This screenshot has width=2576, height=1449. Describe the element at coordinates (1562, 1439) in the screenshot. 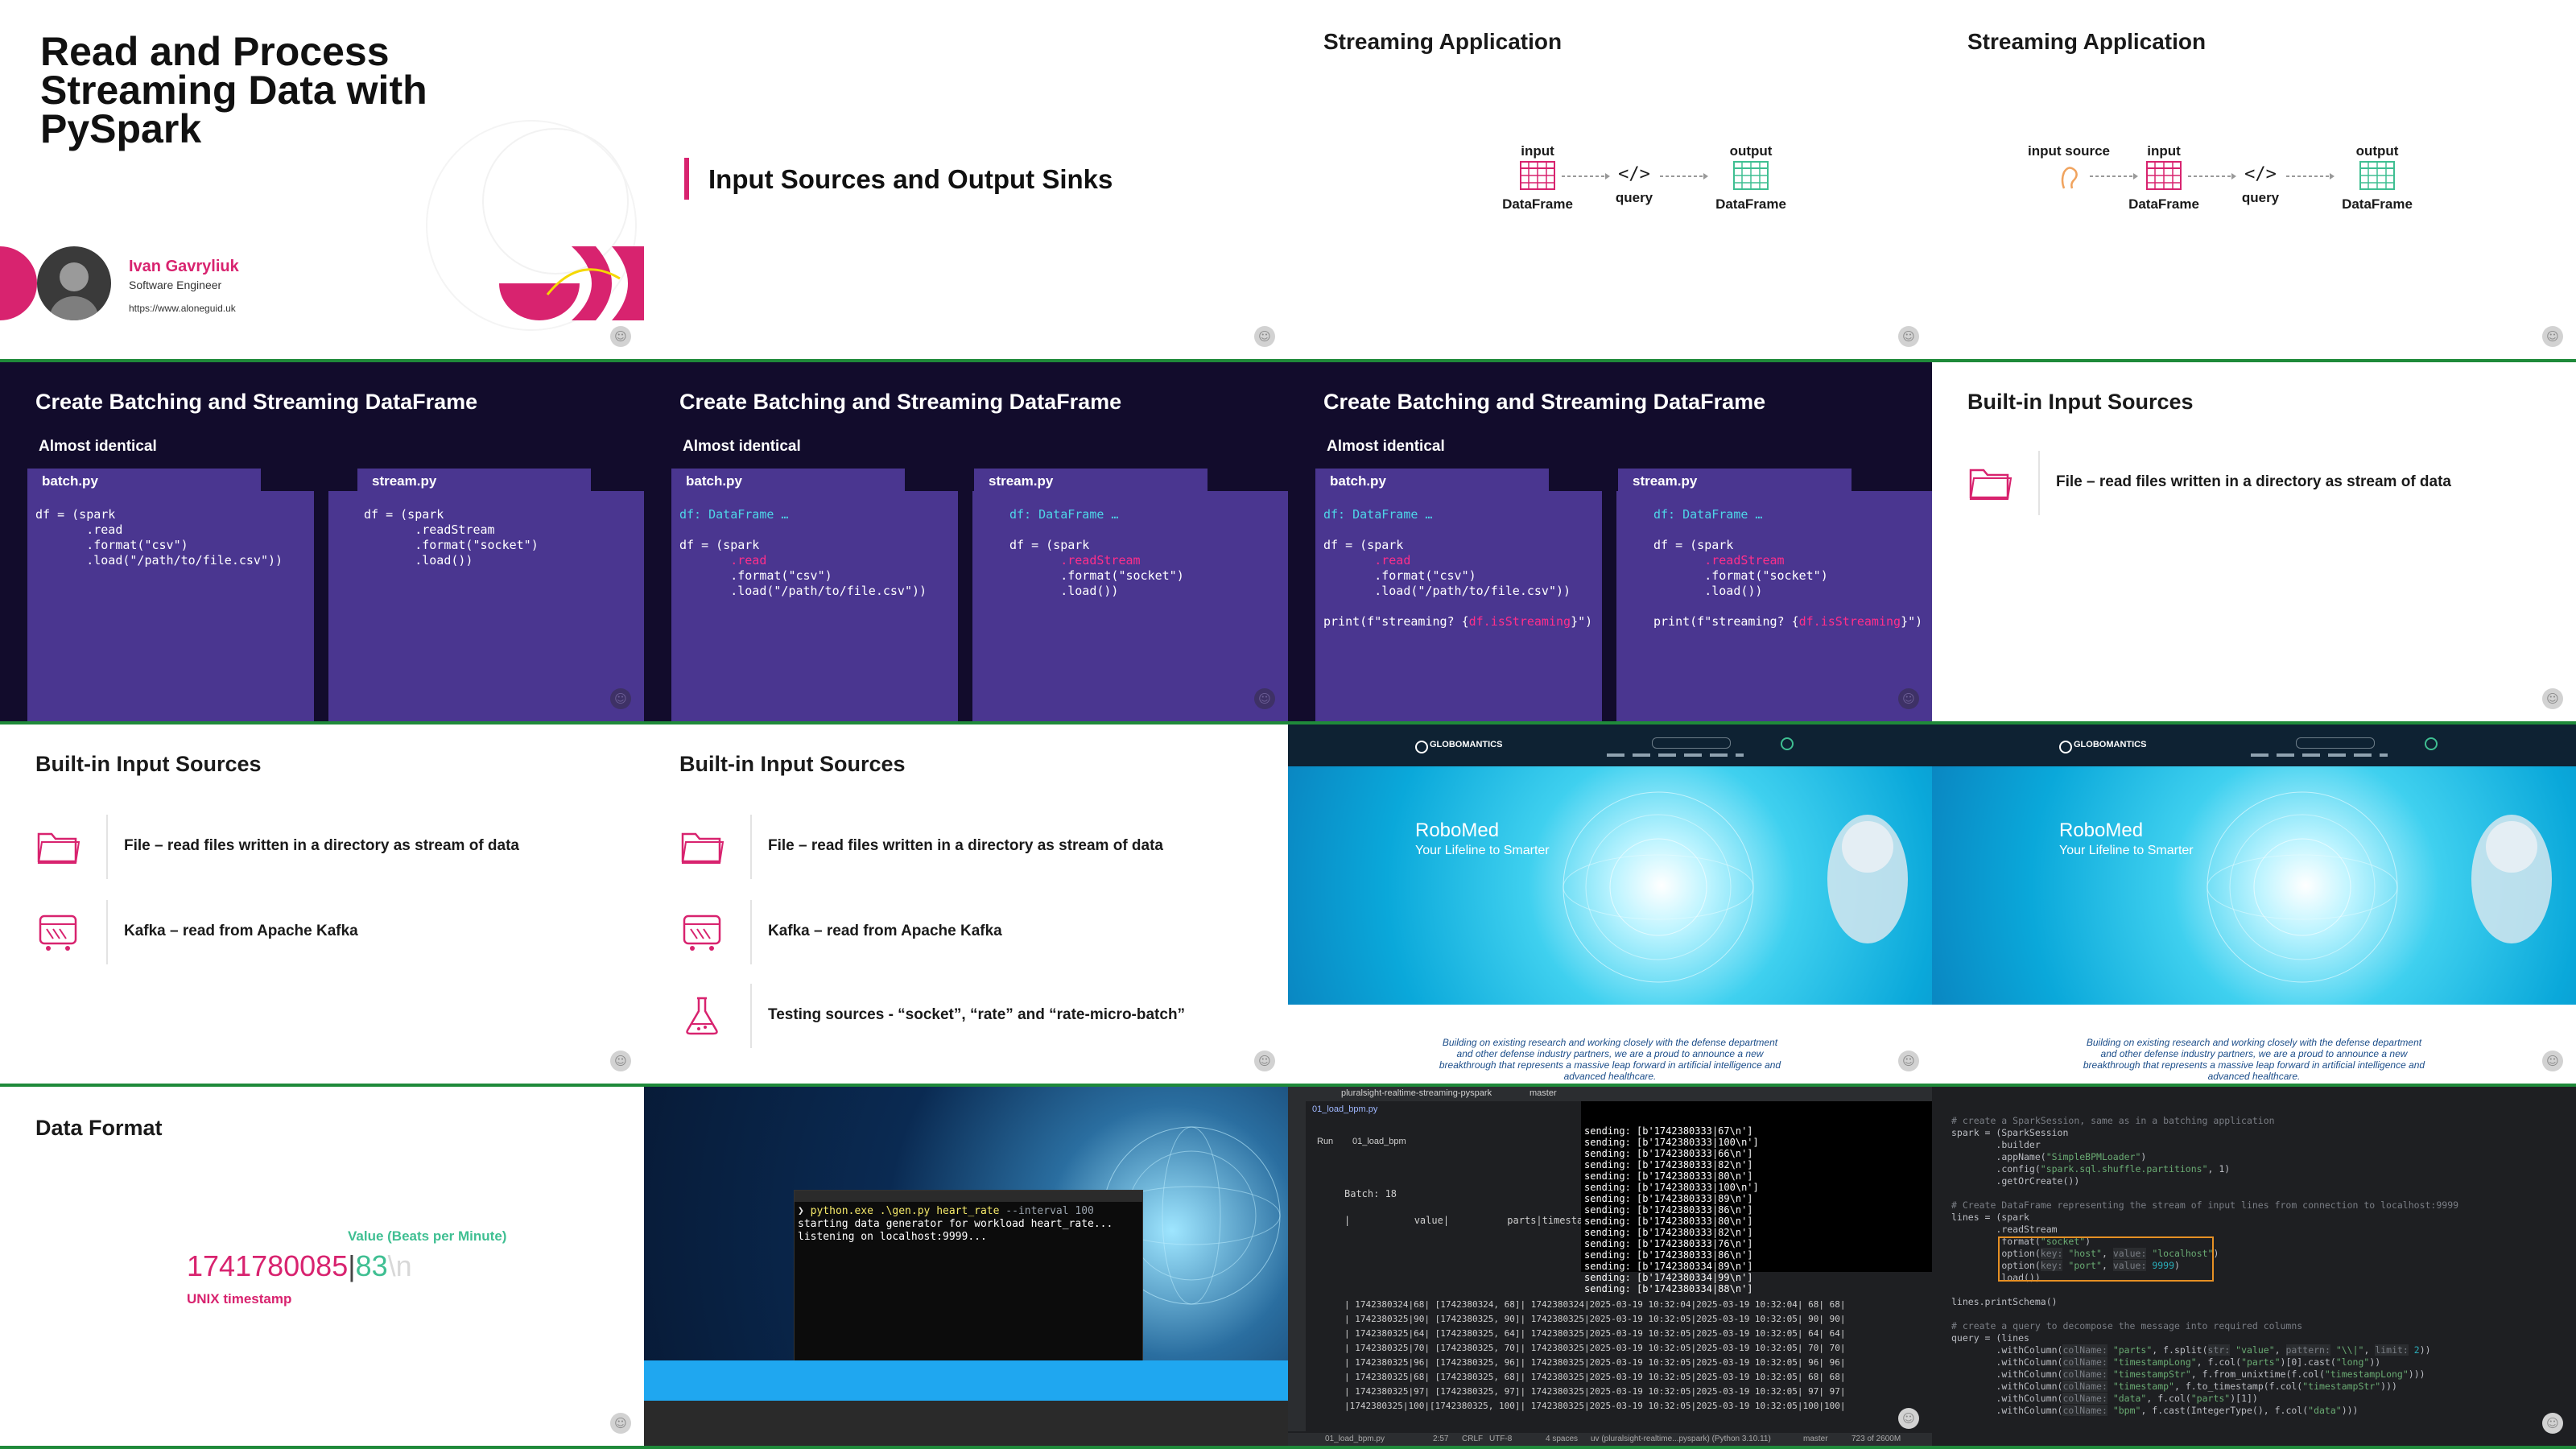

I see `status-indent: 4 spaces` at that location.